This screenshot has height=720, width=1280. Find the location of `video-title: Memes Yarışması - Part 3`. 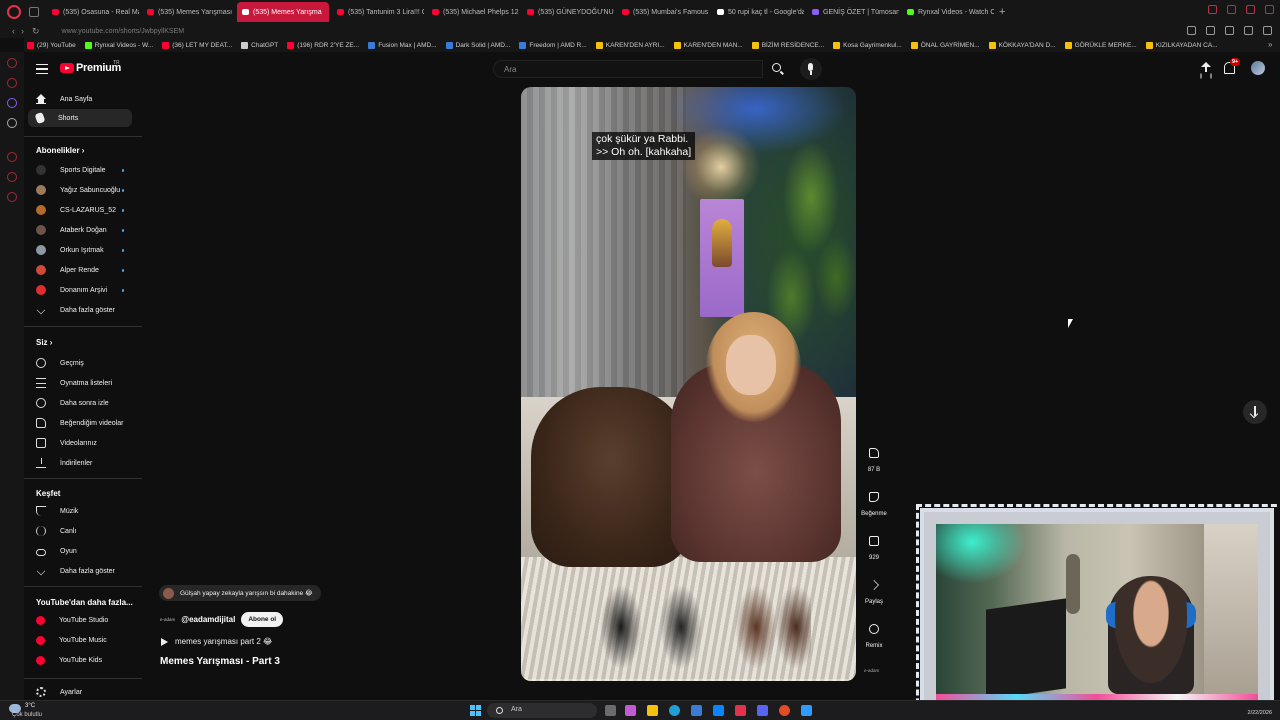

video-title: Memes Yarışması - Part 3 is located at coordinates (220, 661).